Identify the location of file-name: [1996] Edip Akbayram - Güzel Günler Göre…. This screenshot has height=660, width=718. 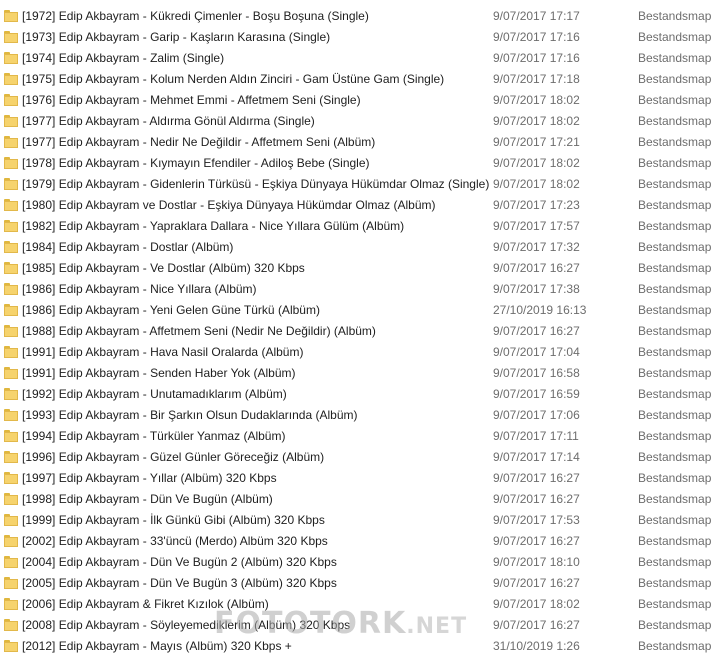
(173, 457).